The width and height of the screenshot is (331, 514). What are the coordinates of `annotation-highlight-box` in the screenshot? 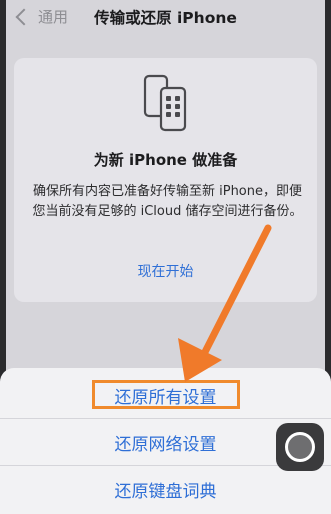 It's located at (166, 394).